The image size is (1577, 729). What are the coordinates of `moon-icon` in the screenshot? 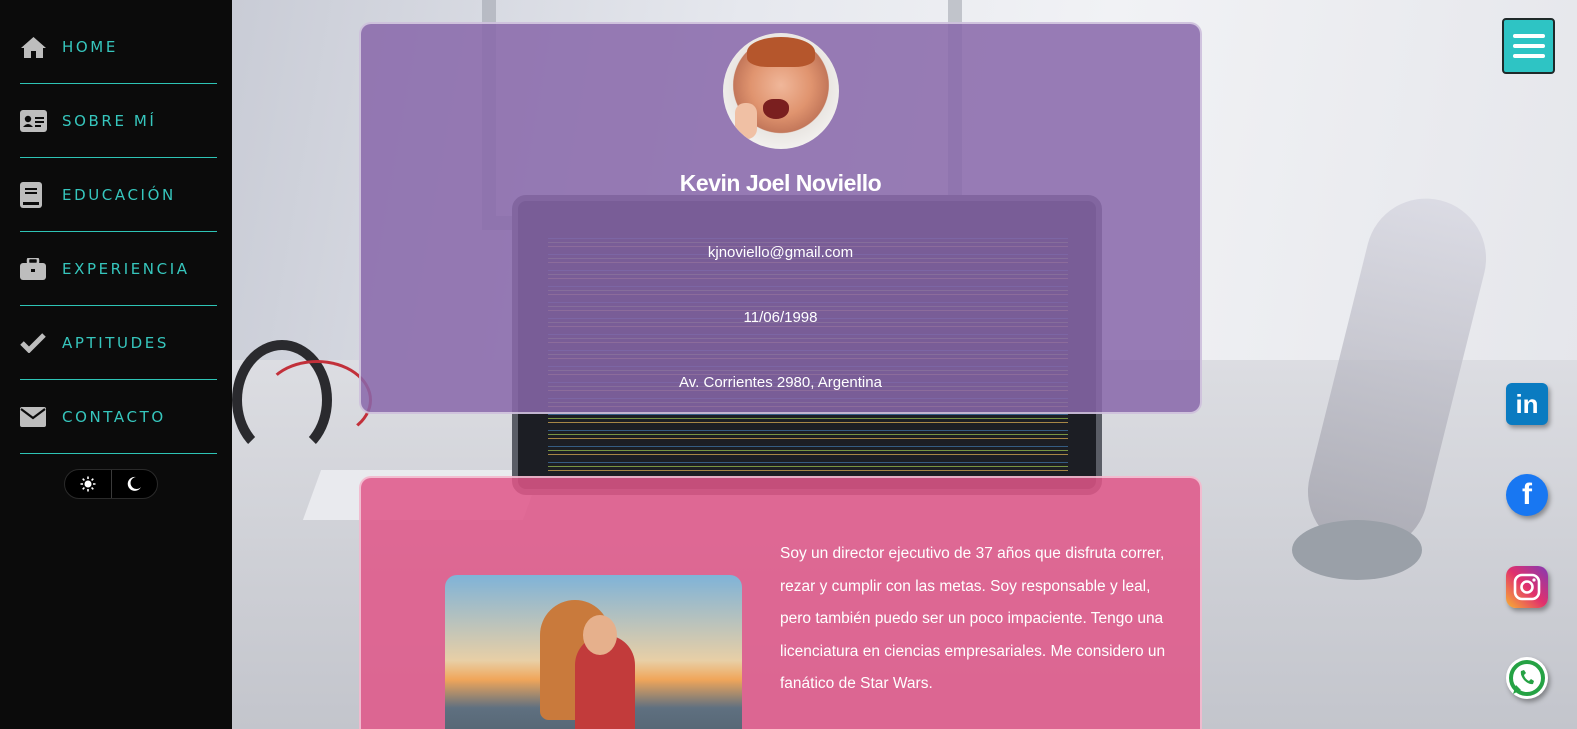 It's located at (134, 484).